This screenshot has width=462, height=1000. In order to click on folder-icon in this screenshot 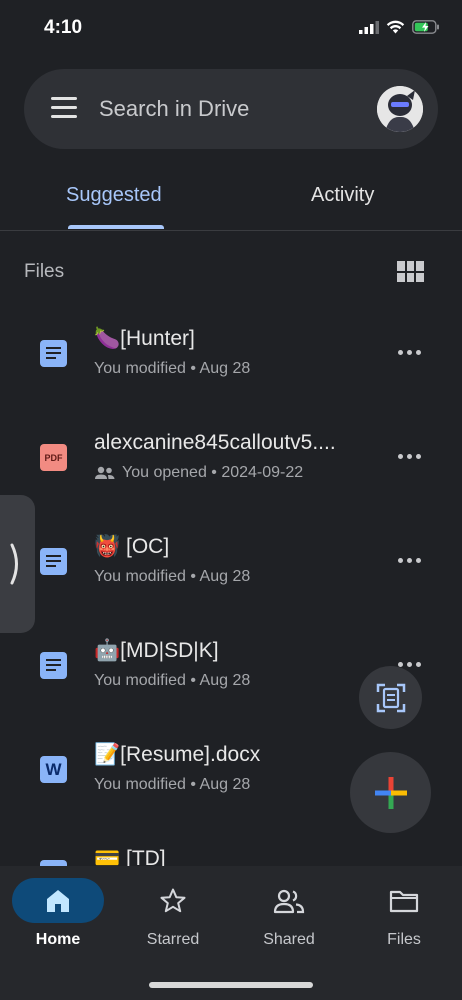, I will do `click(404, 901)`.